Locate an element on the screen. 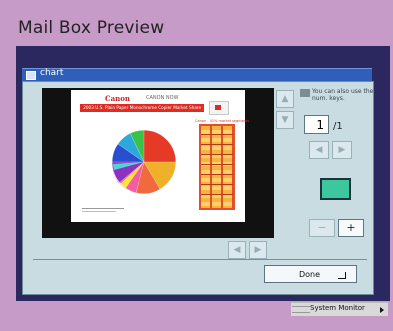 The height and width of the screenshot is (331, 393). zoom-in-icon: + is located at coordinates (351, 227).